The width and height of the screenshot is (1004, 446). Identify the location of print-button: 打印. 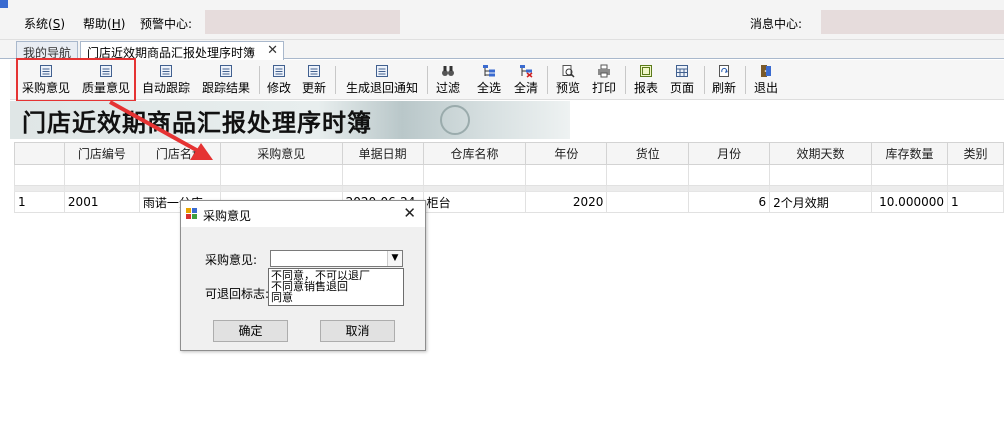
(604, 81).